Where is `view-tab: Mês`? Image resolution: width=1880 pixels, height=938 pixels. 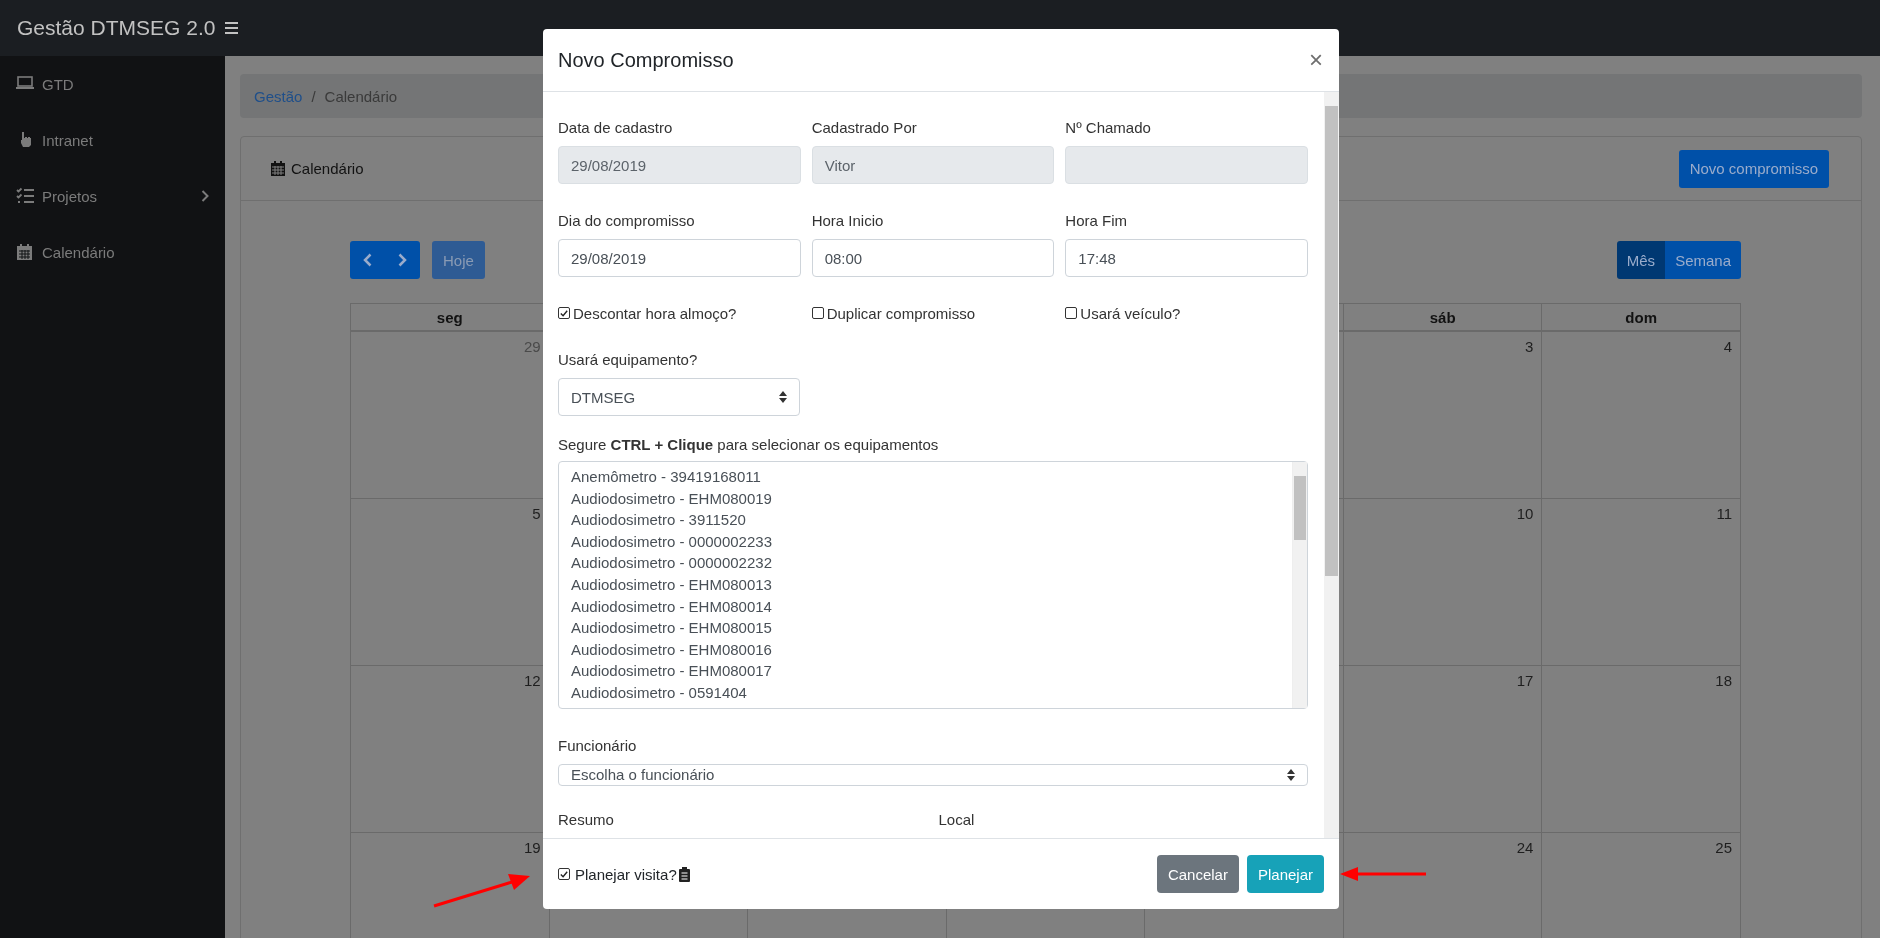
view-tab: Mês is located at coordinates (1641, 260).